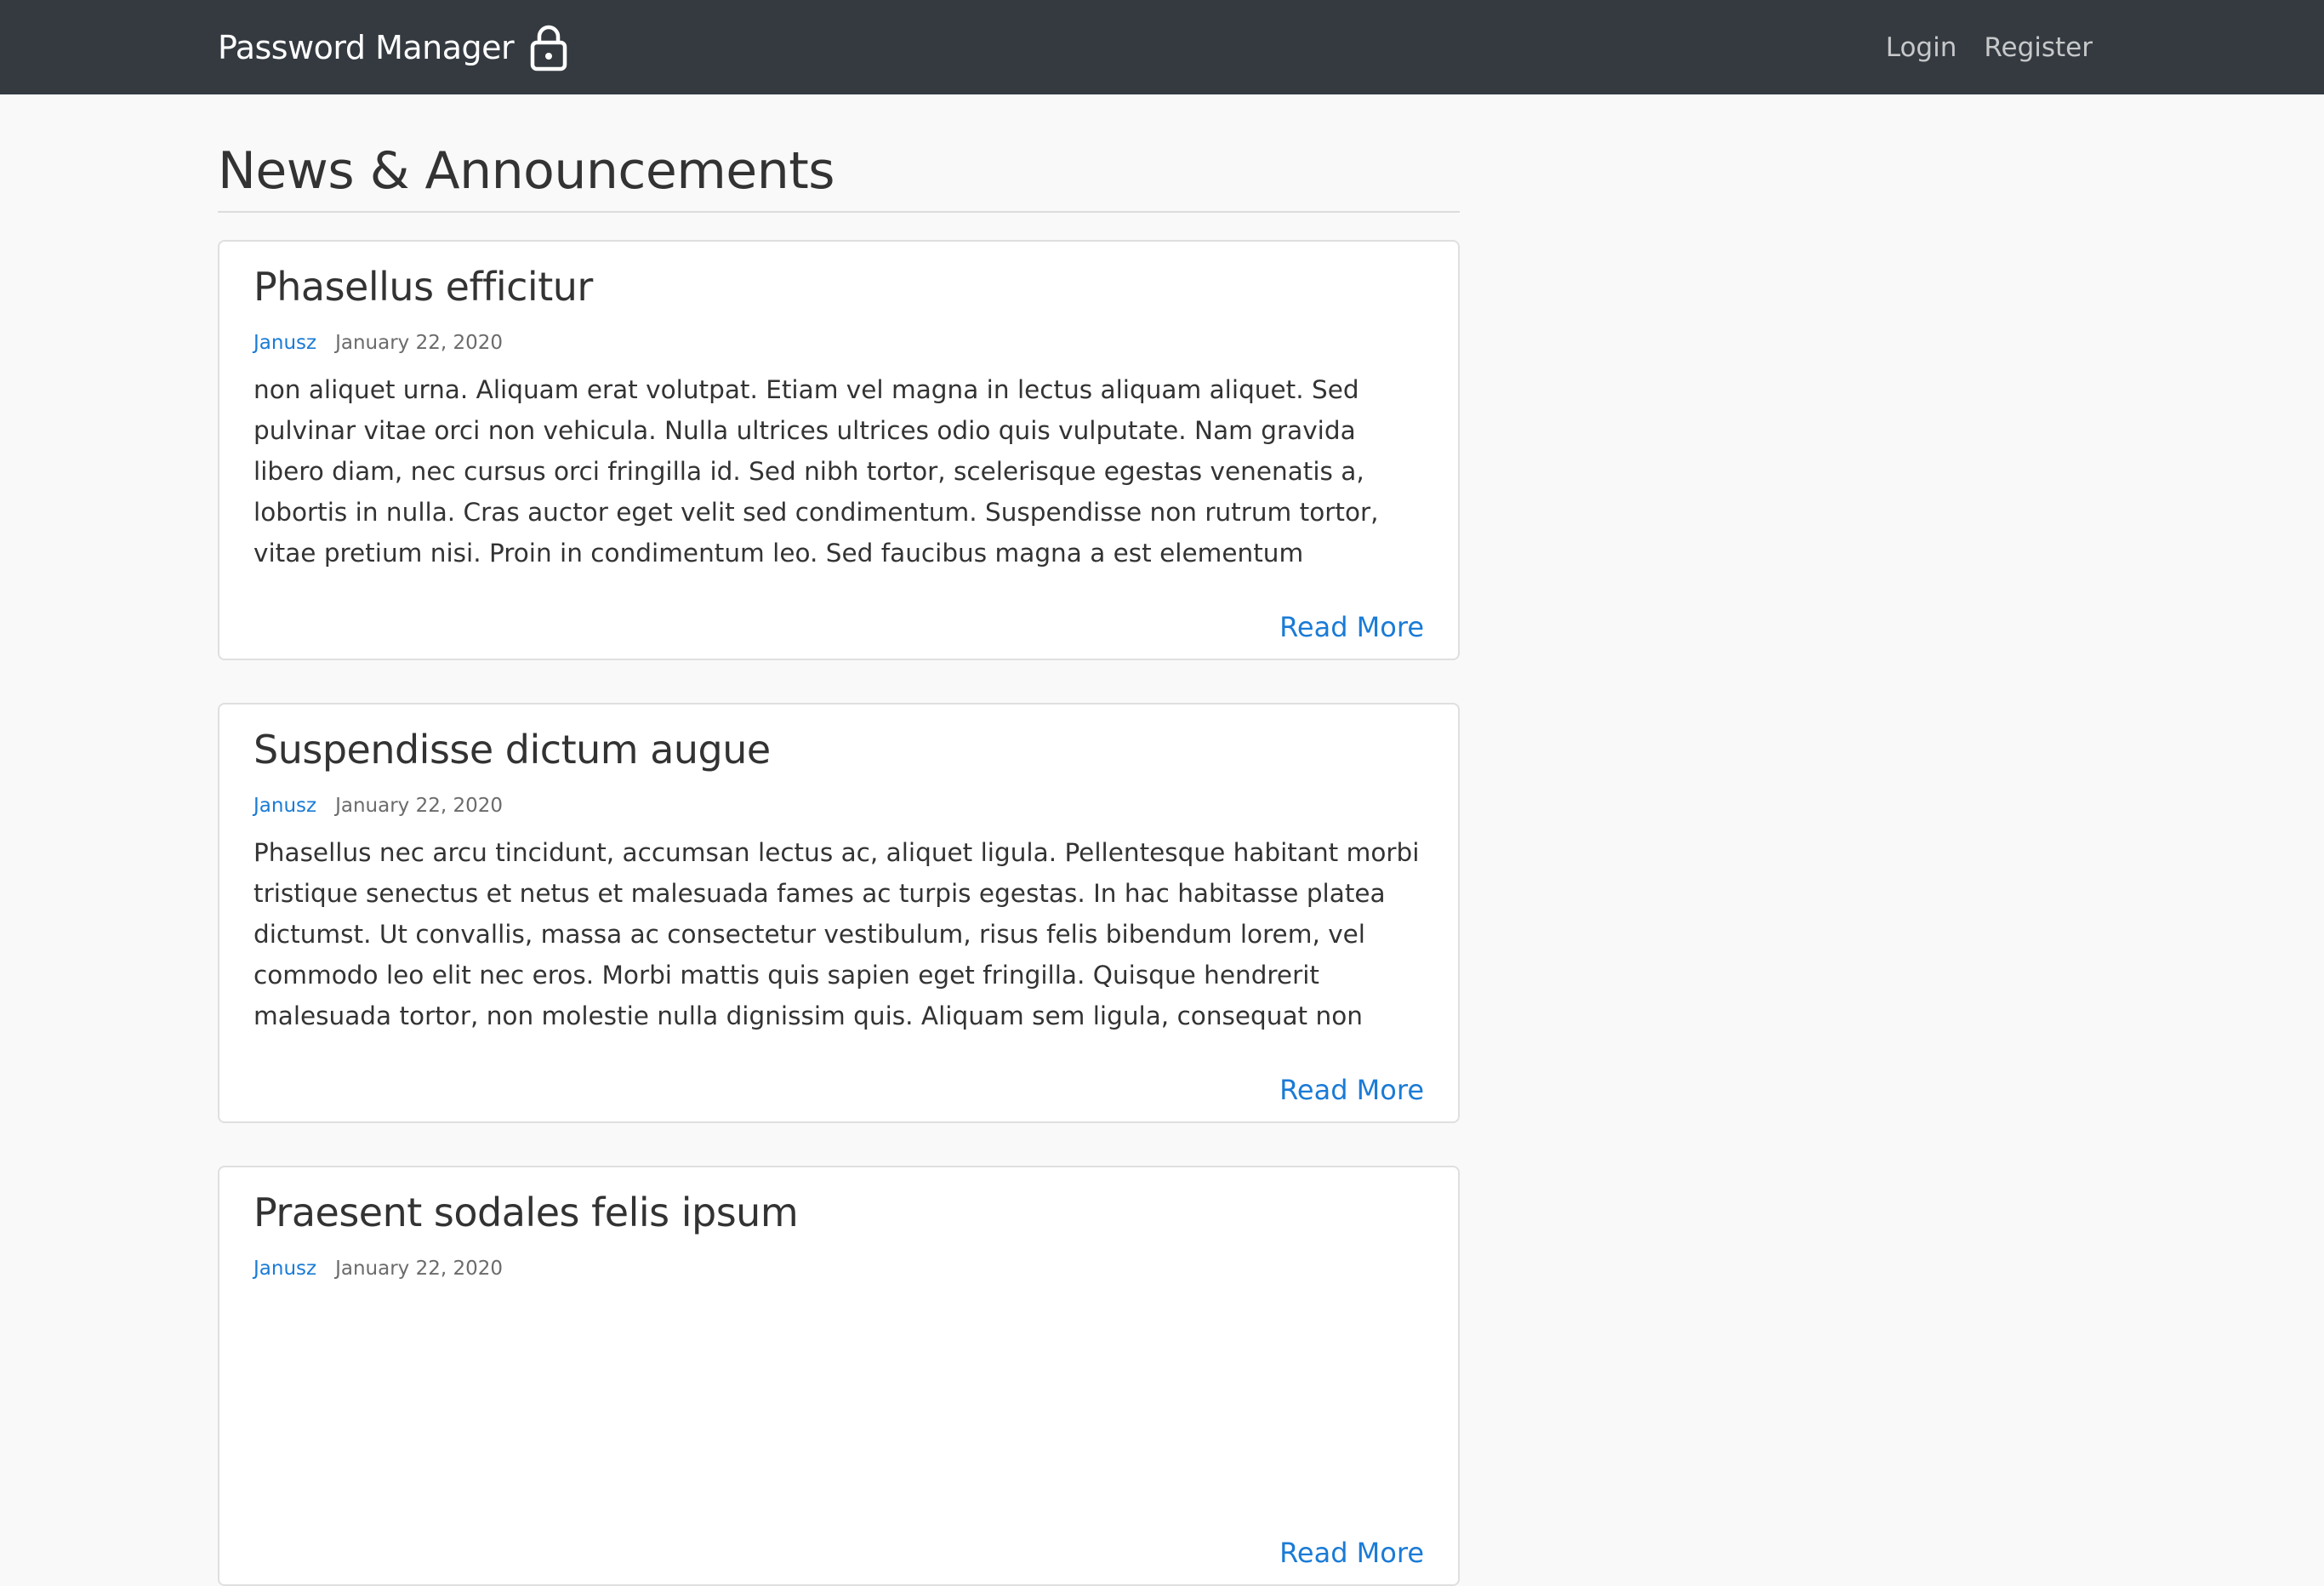 The height and width of the screenshot is (1586, 2324). I want to click on nav-login-link: Login, so click(1922, 48).